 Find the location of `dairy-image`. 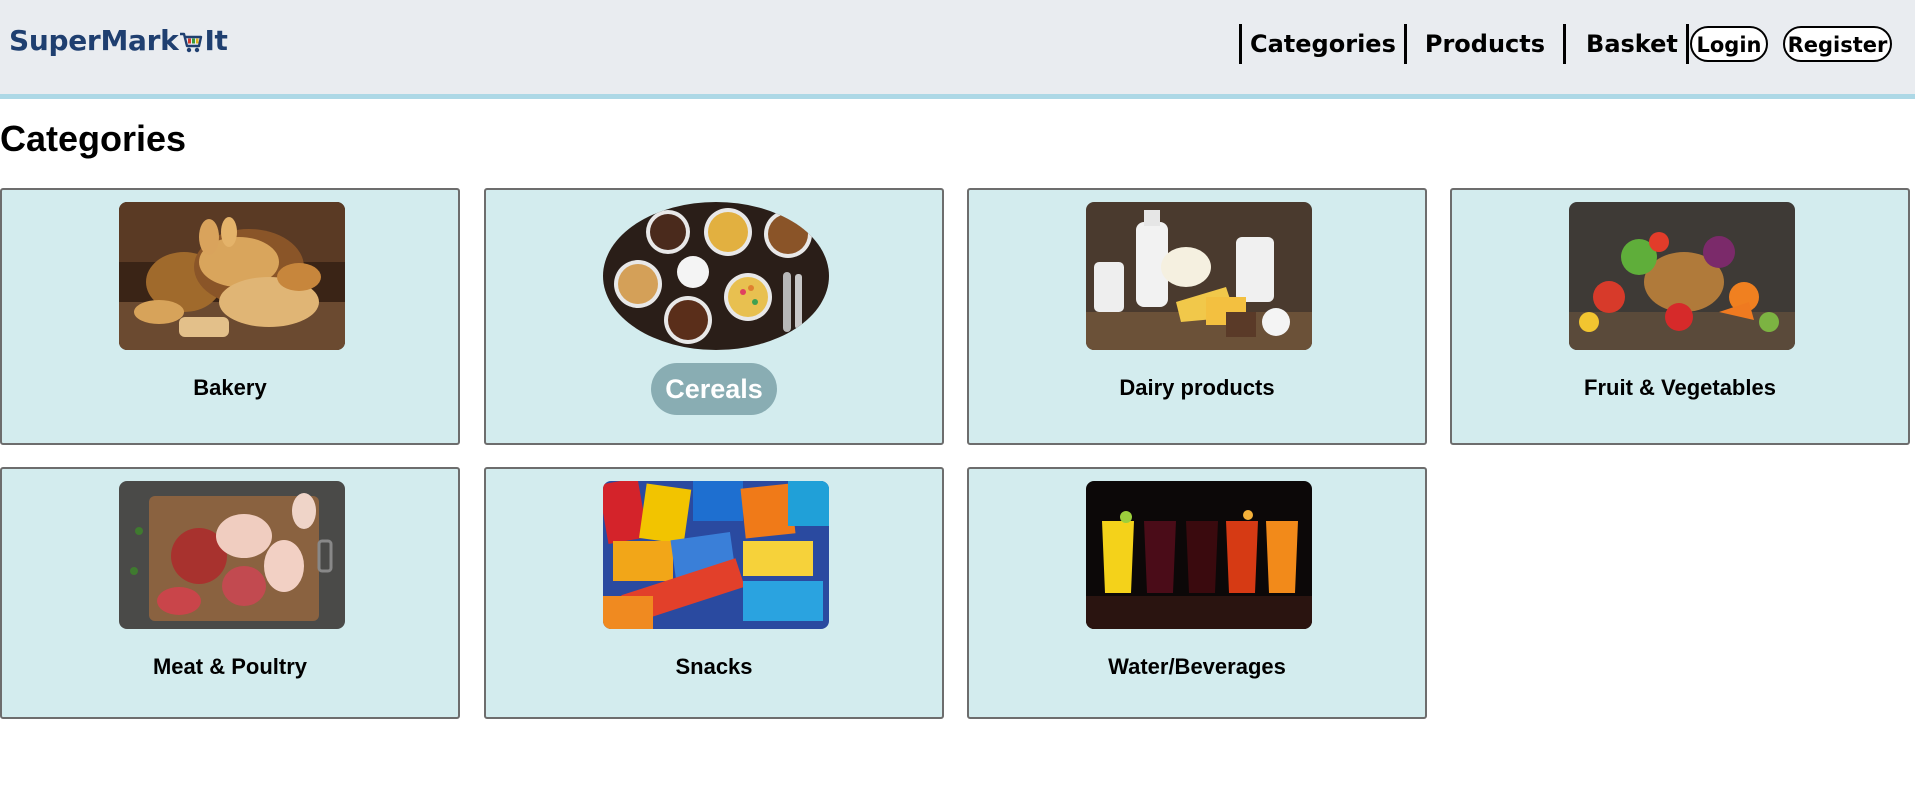

dairy-image is located at coordinates (1199, 276).